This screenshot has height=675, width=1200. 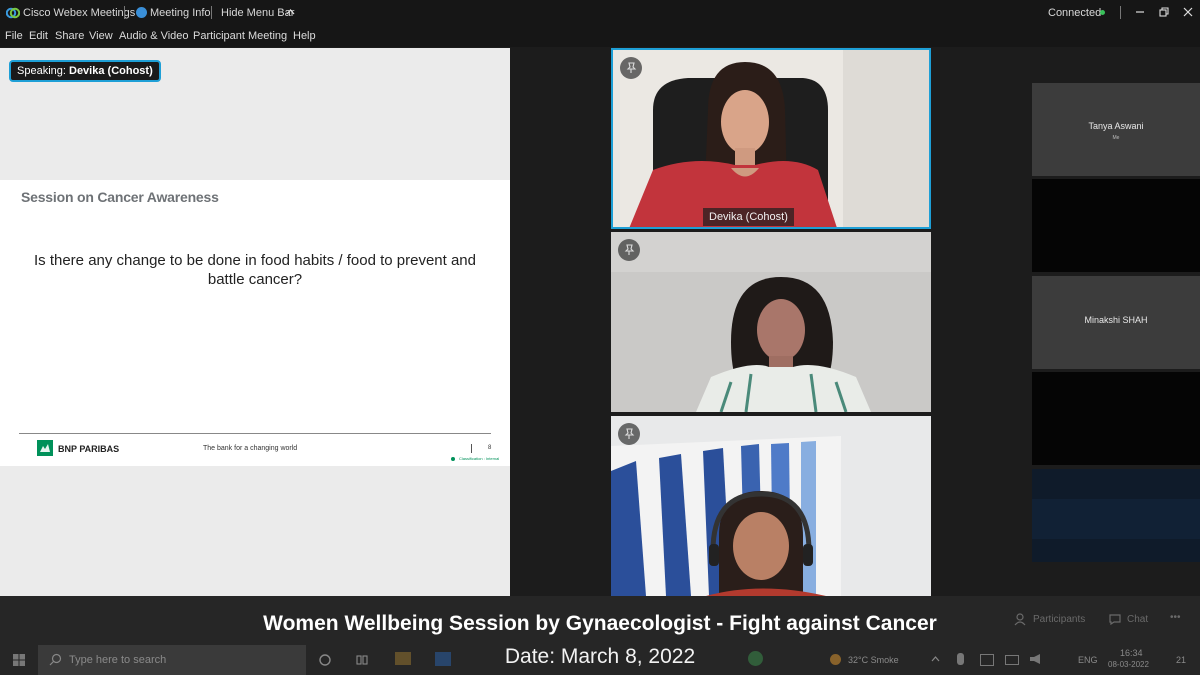 What do you see at coordinates (443, 659) in the screenshot?
I see `outlook-icon` at bounding box center [443, 659].